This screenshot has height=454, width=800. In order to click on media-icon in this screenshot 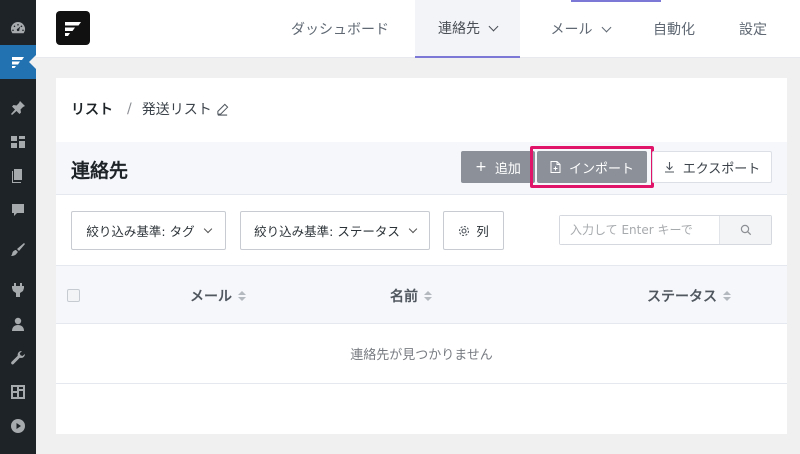, I will do `click(18, 142)`.